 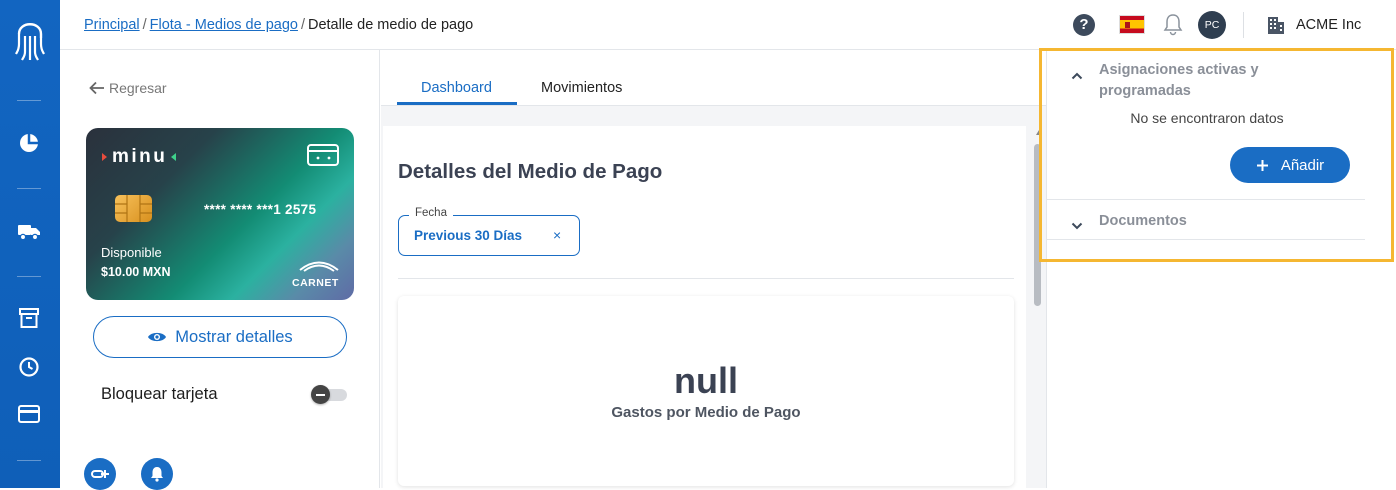 I want to click on scrollbar-thumb, so click(x=1037, y=225).